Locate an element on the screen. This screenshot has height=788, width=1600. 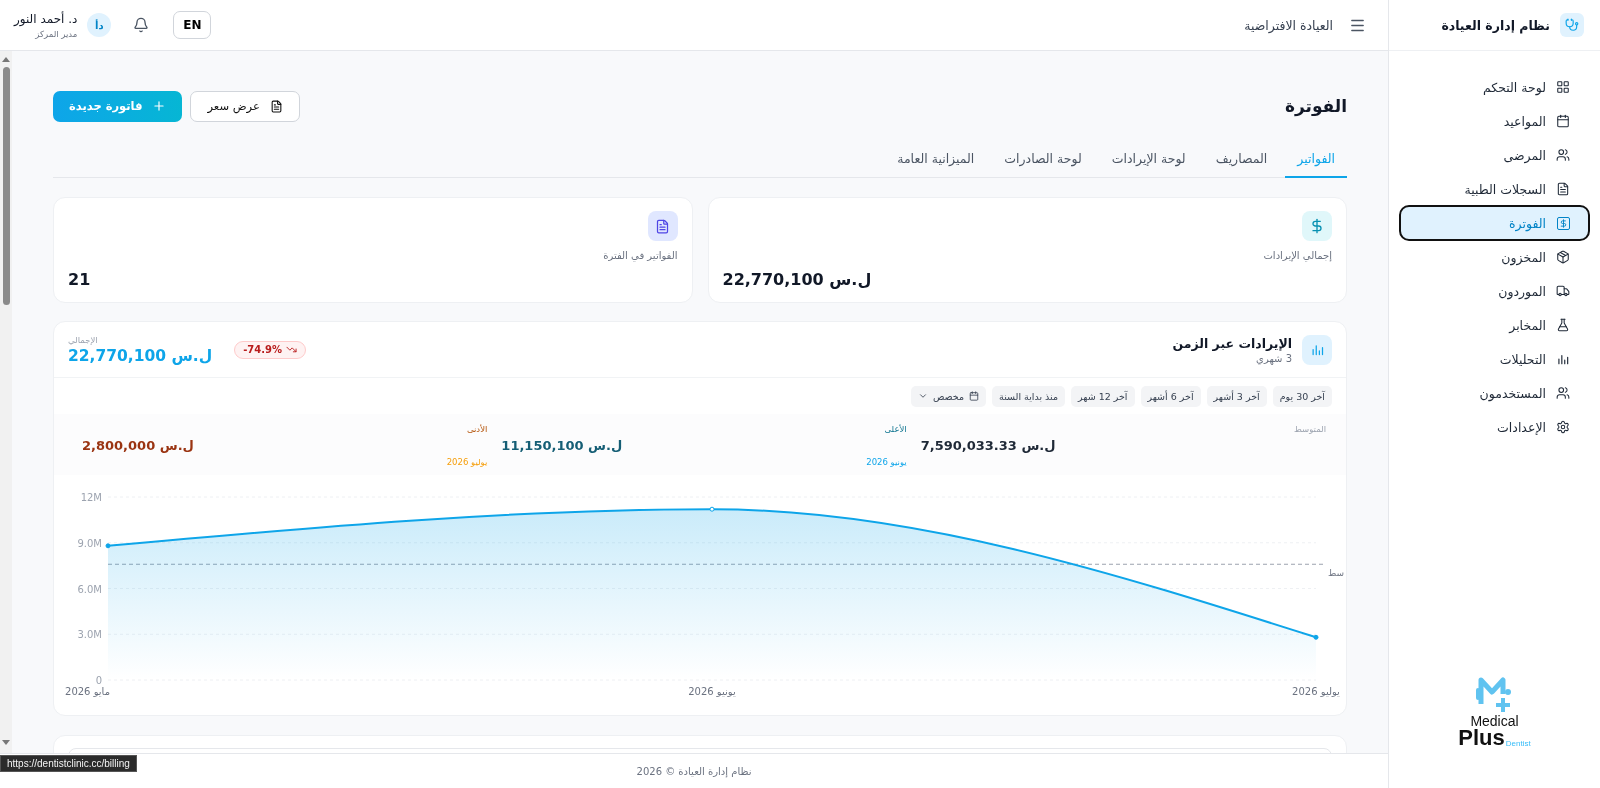
logo-tagline: Dentist is located at coordinates (1518, 743).